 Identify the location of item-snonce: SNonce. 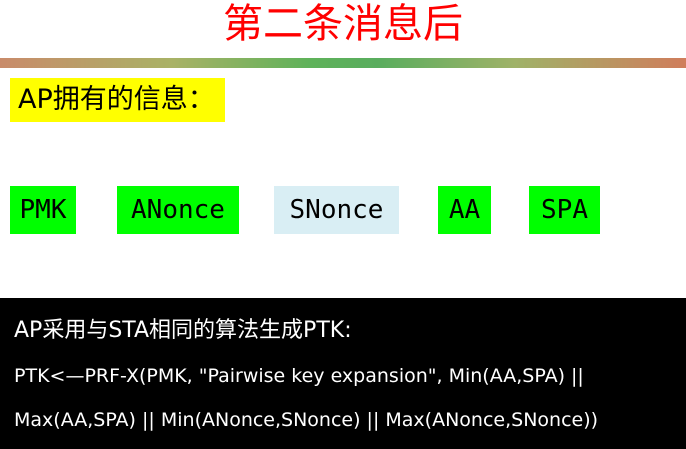
(336, 210).